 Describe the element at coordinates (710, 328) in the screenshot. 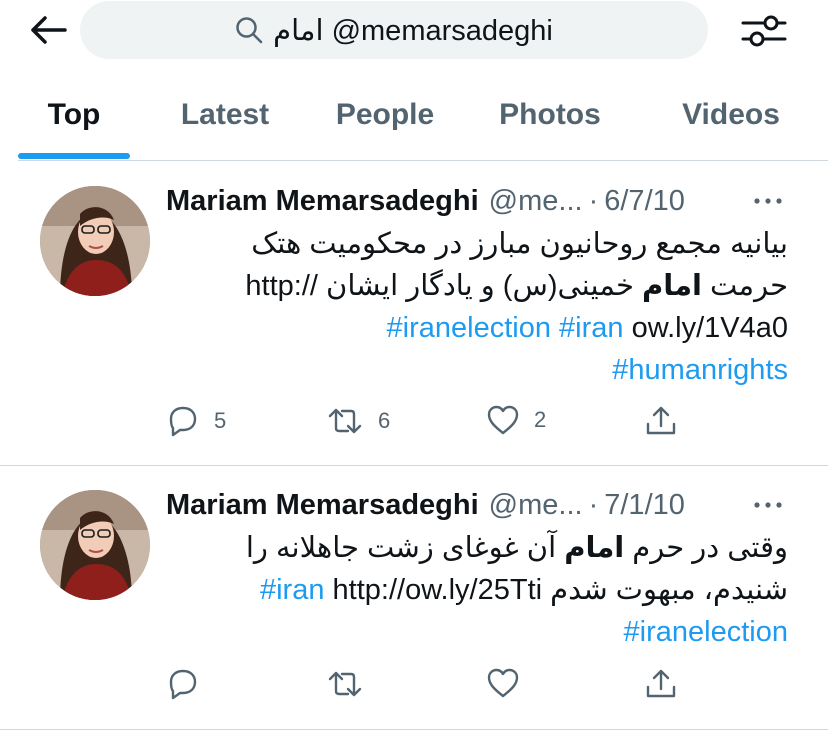

I see `url-text: ow.ly/1V4a0` at that location.